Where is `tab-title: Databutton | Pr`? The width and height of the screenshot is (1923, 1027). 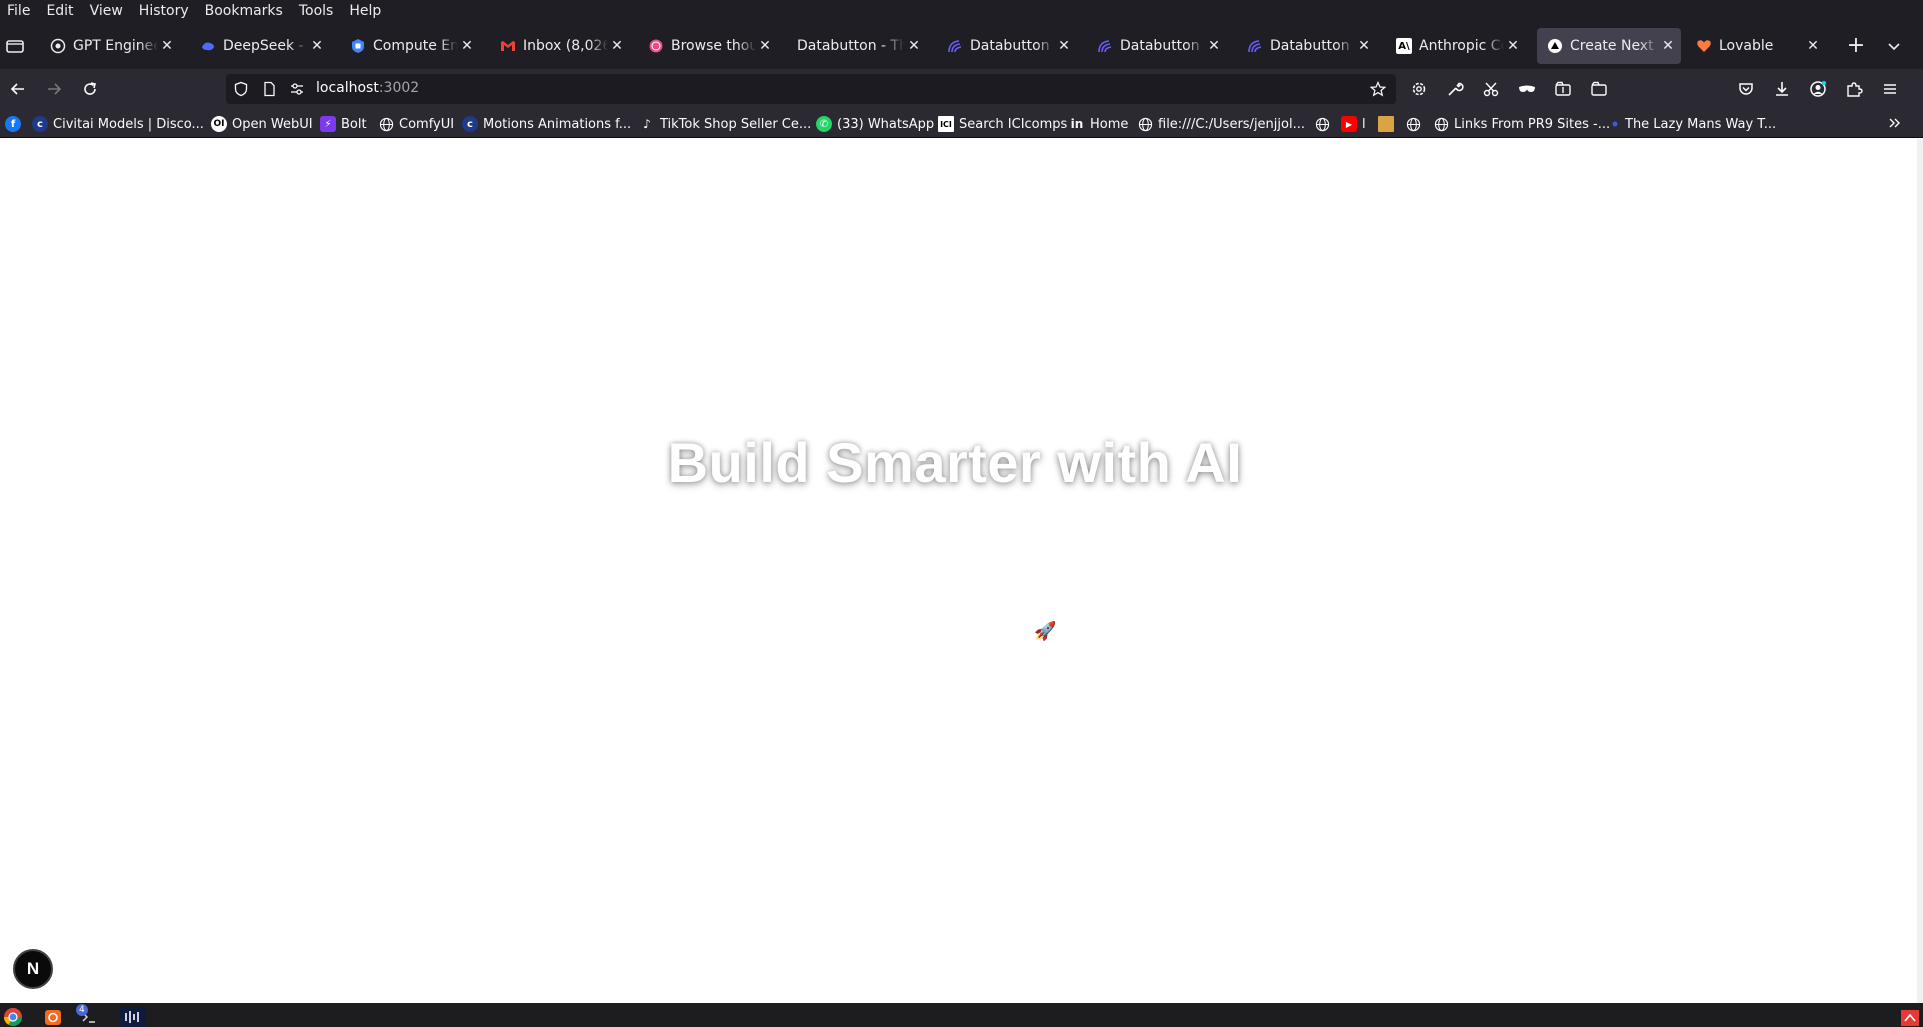
tab-title: Databutton | Pr is located at coordinates (1012, 46).